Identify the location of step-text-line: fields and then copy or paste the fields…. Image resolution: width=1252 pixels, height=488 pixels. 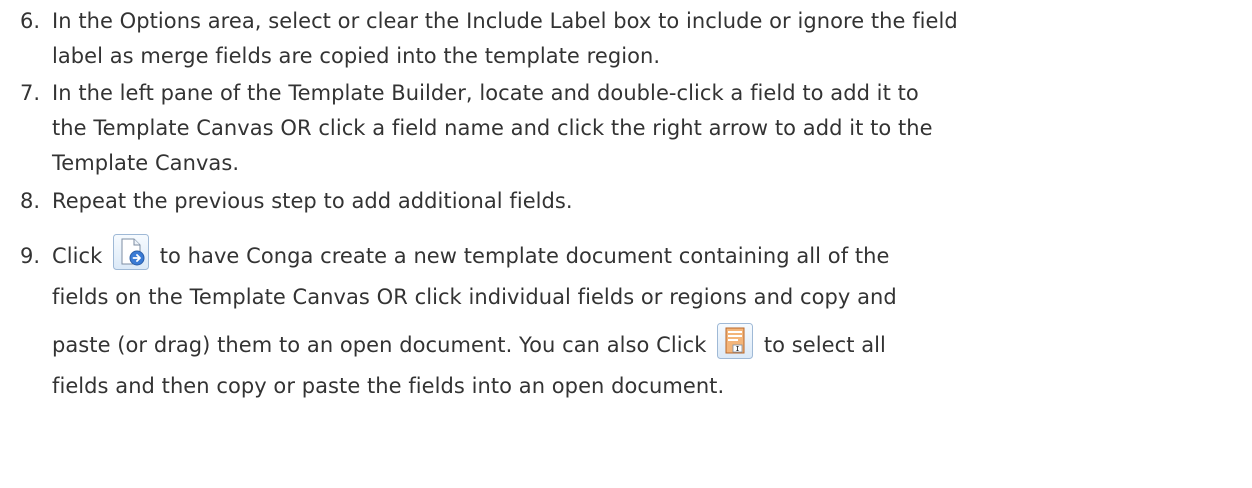
(388, 386).